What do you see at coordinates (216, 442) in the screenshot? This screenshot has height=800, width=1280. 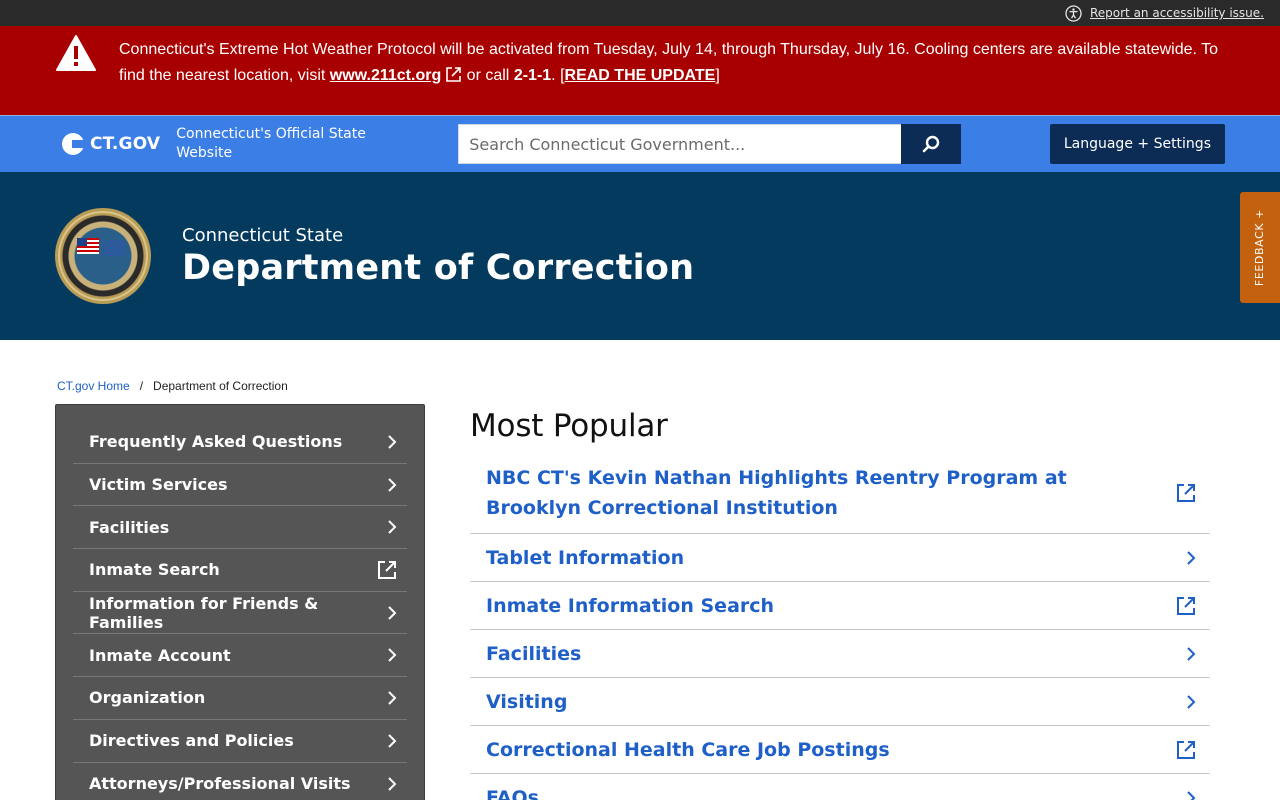 I see `sidebar-item-label: Frequently Asked Questions` at bounding box center [216, 442].